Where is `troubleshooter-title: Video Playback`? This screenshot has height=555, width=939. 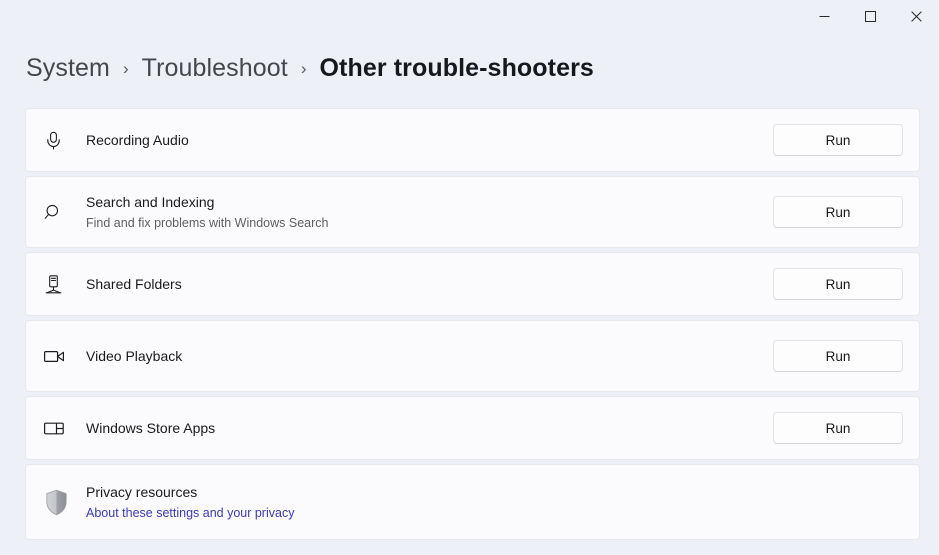 troubleshooter-title: Video Playback is located at coordinates (134, 355).